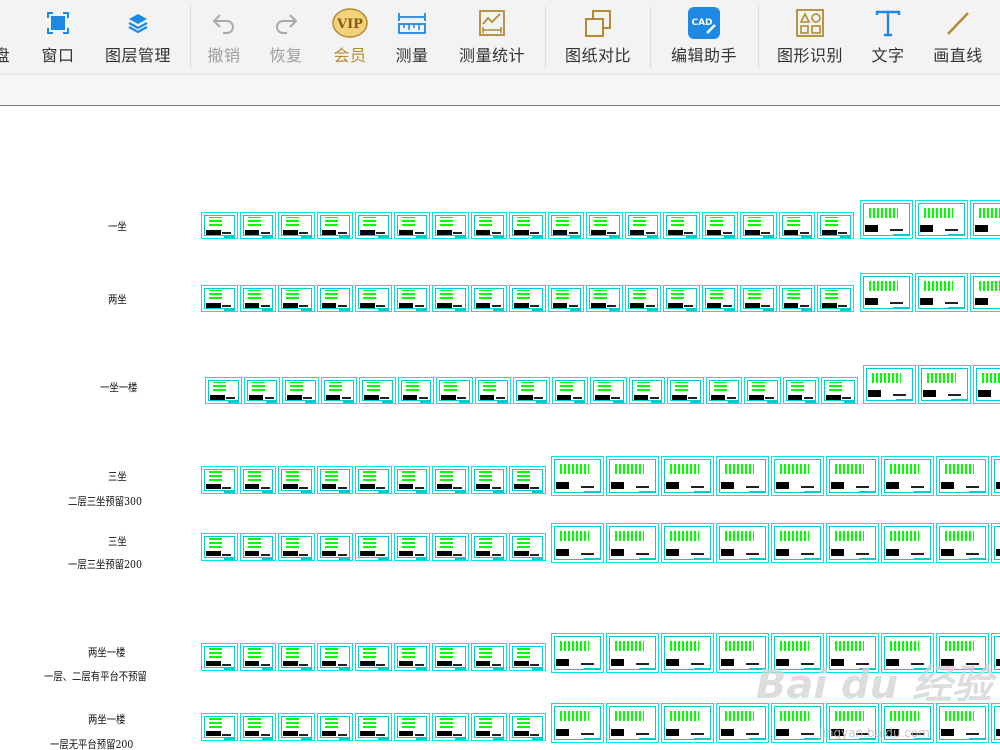 This screenshot has width=1000, height=750. What do you see at coordinates (224, 23) in the screenshot?
I see `undo-icon` at bounding box center [224, 23].